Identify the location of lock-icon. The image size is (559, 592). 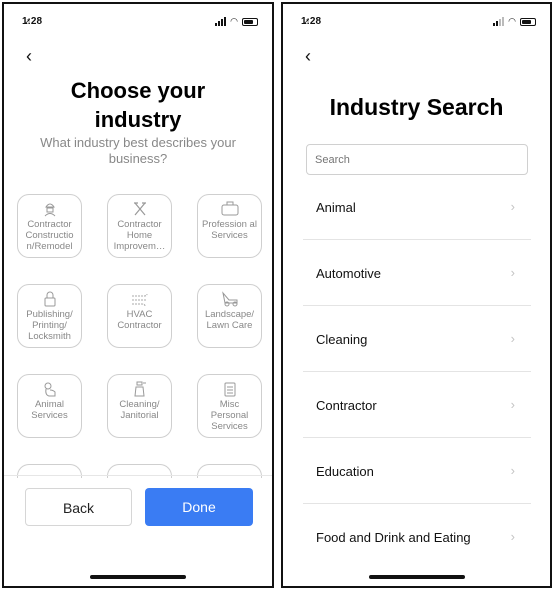
(49, 299).